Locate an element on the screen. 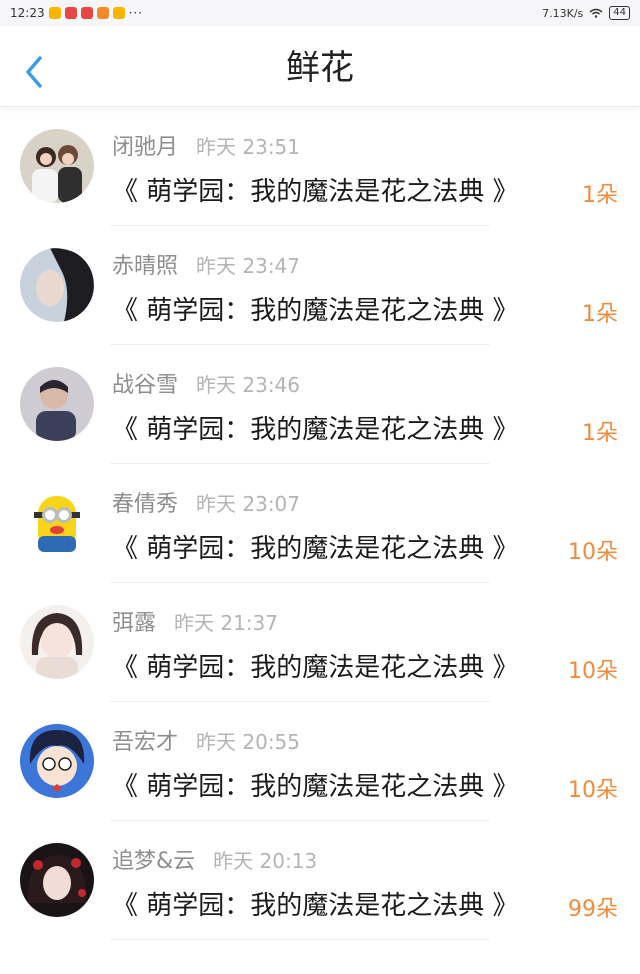  header: 鲜花 is located at coordinates (320, 66).